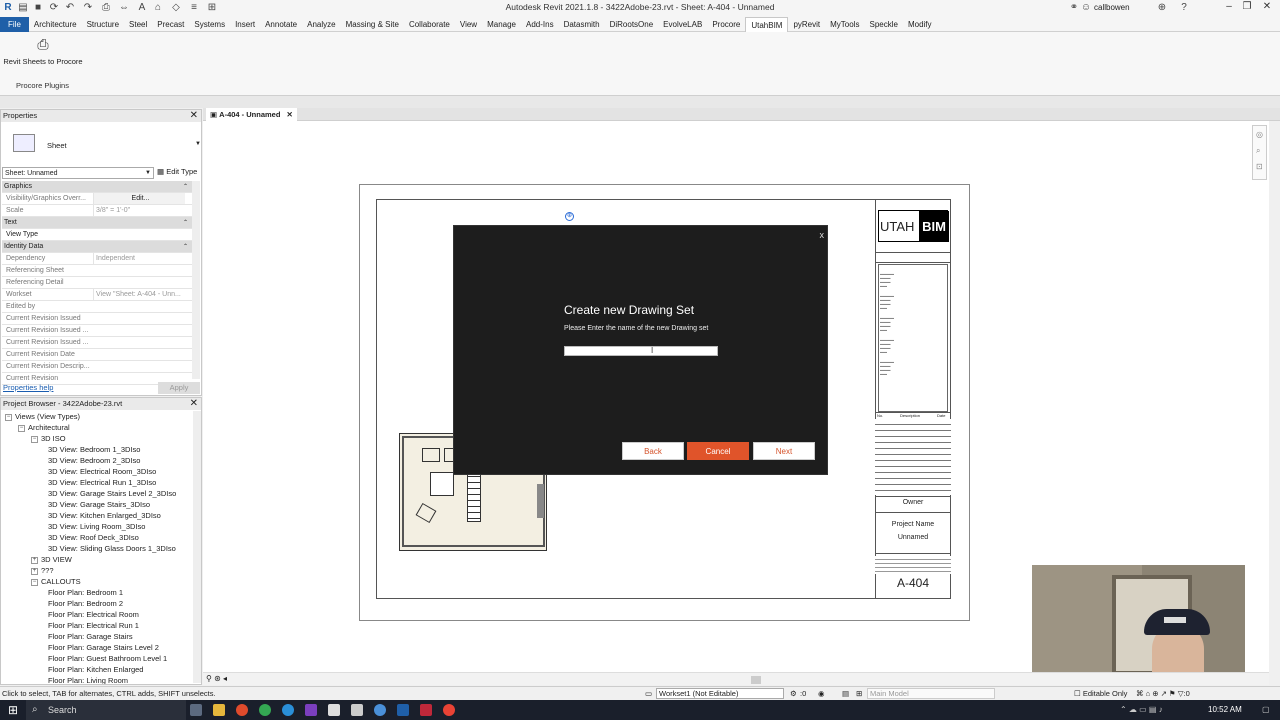  I want to click on zoom-region-icon: ⊡, so click(1259, 166).